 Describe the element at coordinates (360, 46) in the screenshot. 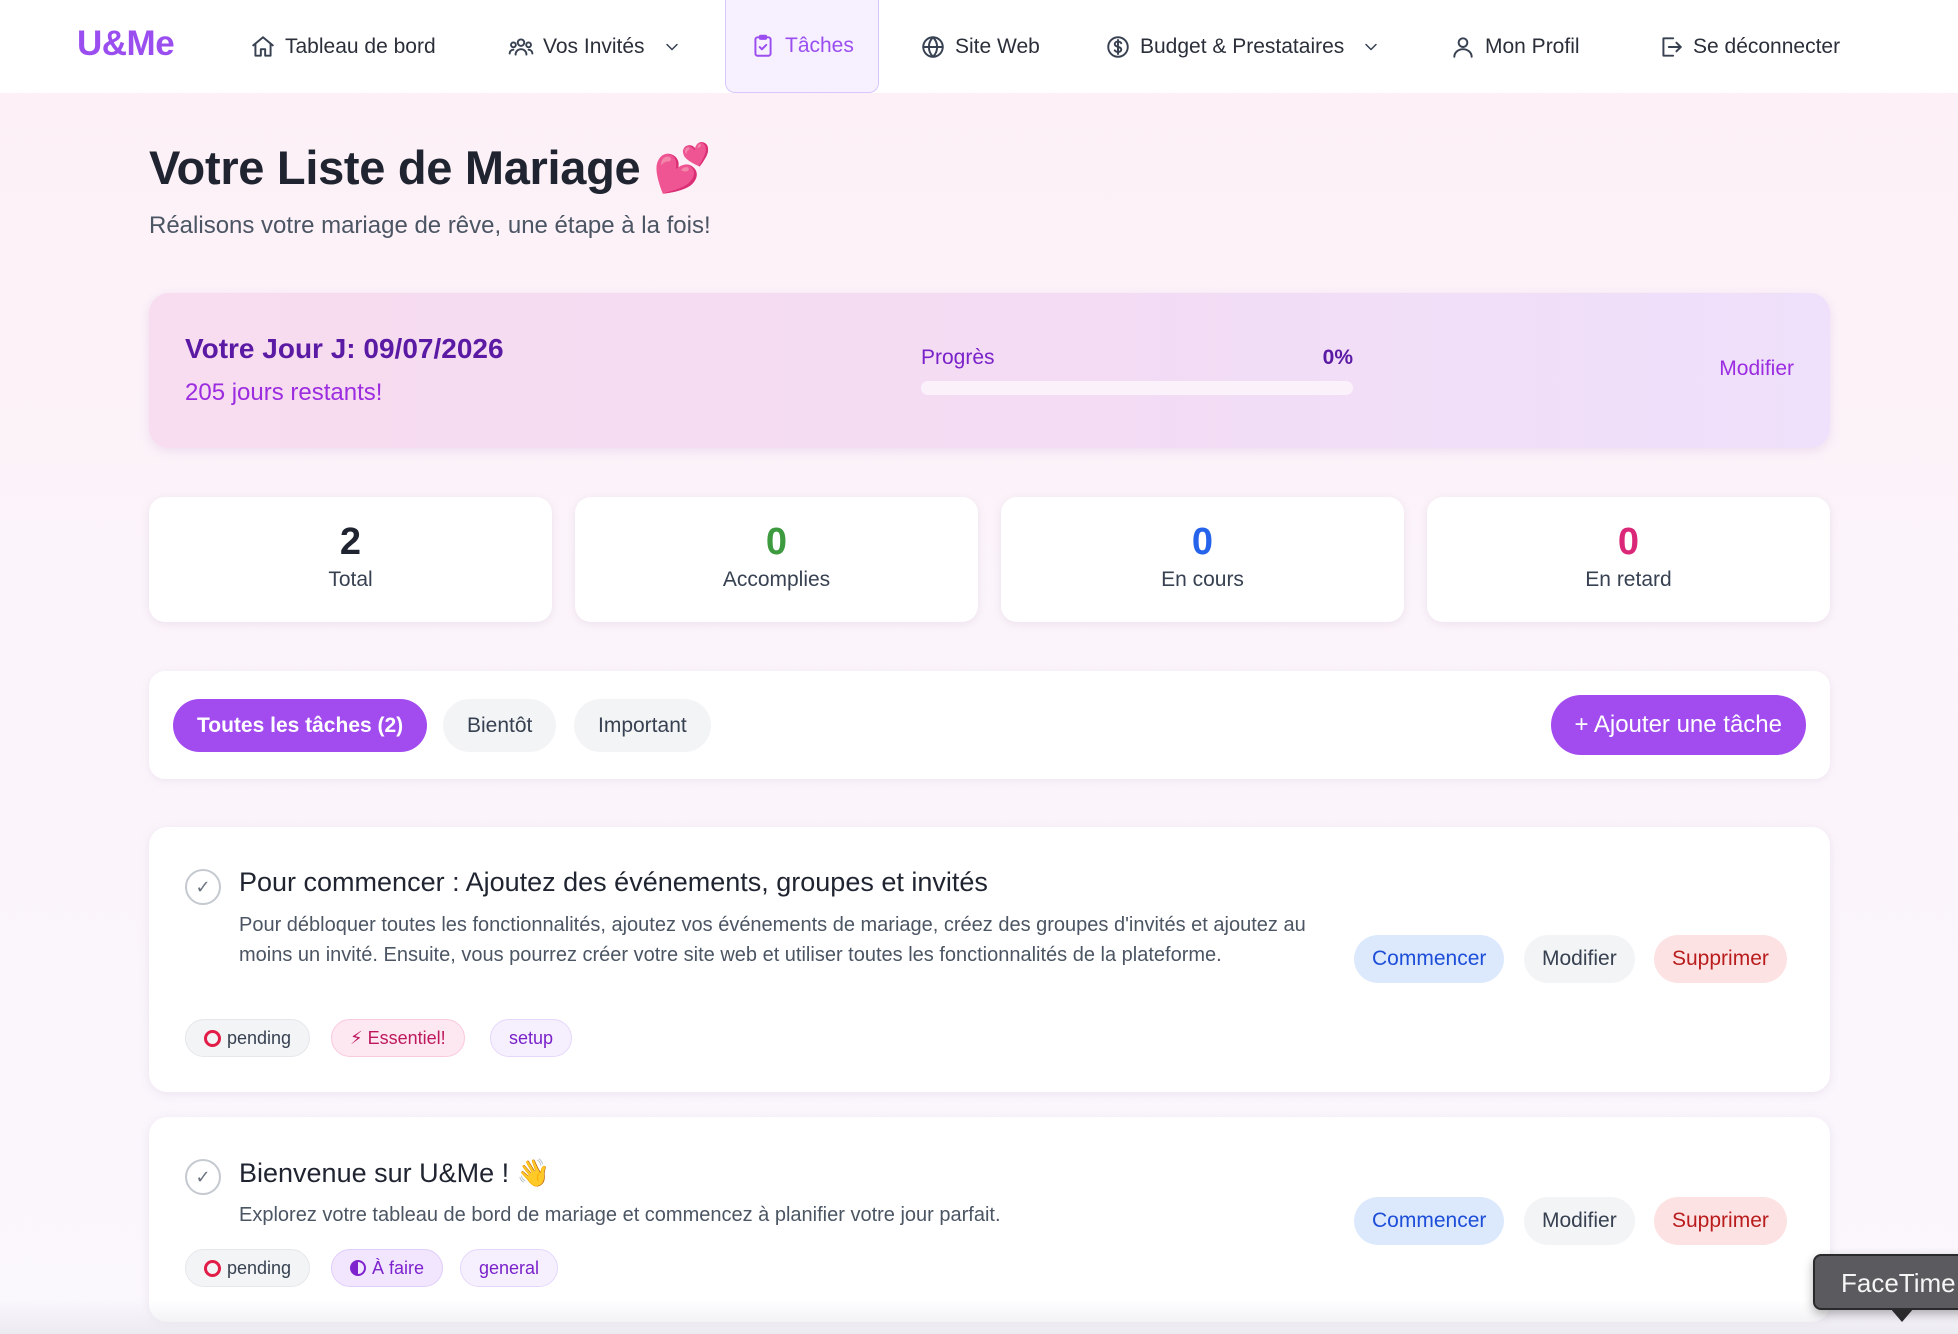

I see `nav-item-label: Tableau de bord` at that location.